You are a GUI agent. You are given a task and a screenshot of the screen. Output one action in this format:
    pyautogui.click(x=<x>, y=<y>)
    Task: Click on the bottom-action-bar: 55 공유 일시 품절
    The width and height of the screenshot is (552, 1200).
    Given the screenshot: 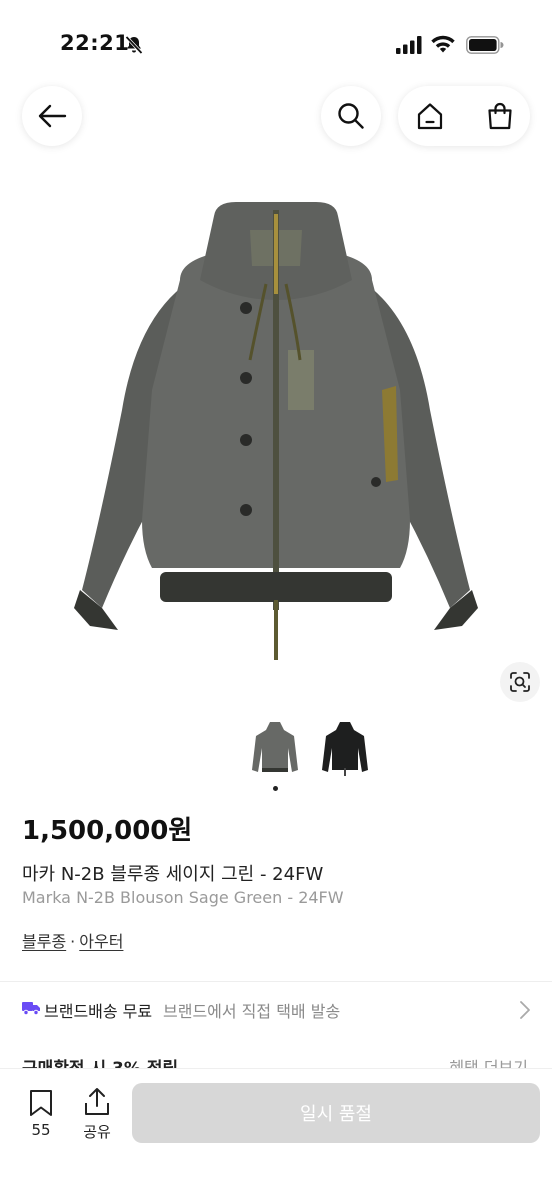 What is the action you would take?
    pyautogui.click(x=276, y=1134)
    